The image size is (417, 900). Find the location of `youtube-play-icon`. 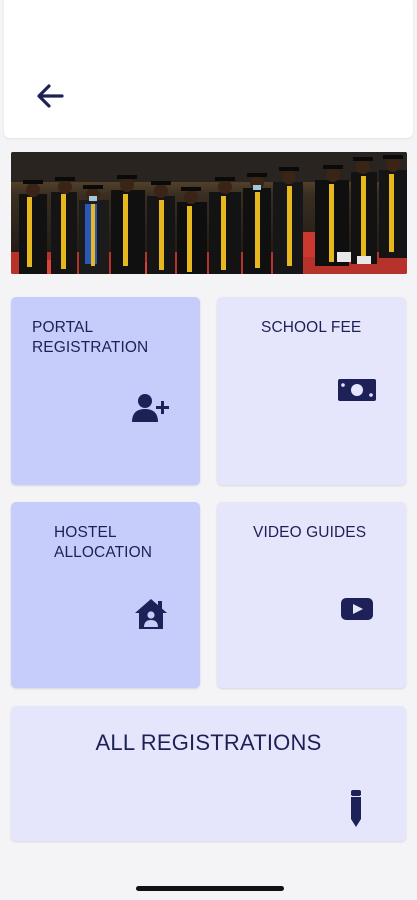

youtube-play-icon is located at coordinates (357, 609).